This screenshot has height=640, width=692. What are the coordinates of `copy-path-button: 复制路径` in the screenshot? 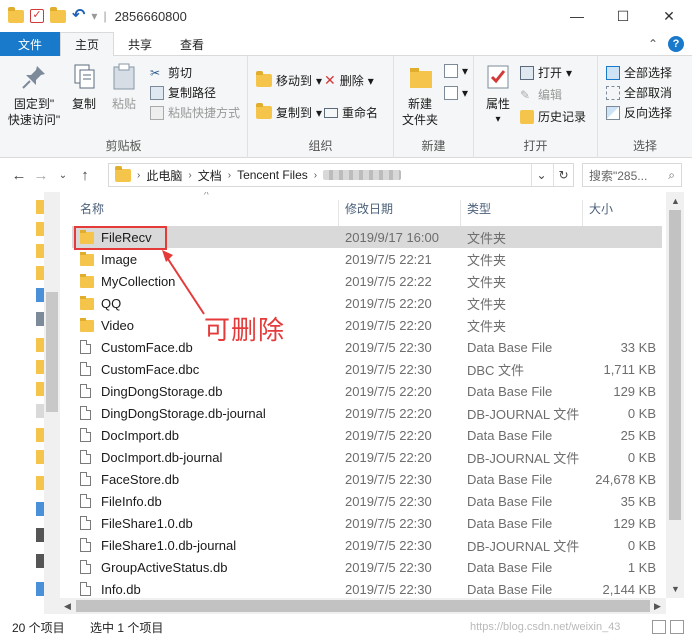 It's located at (183, 92).